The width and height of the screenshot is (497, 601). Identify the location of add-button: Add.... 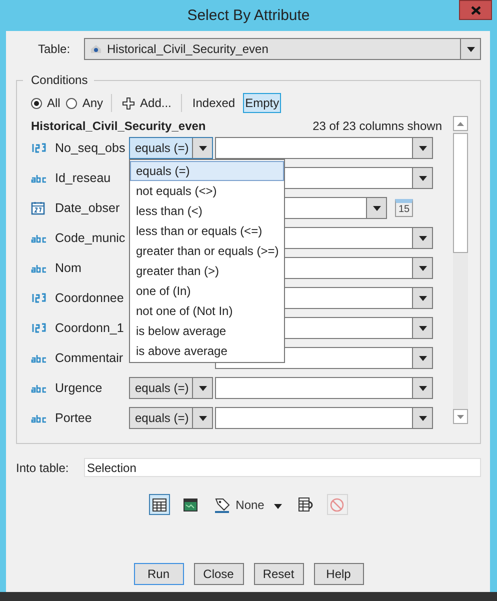
(147, 103).